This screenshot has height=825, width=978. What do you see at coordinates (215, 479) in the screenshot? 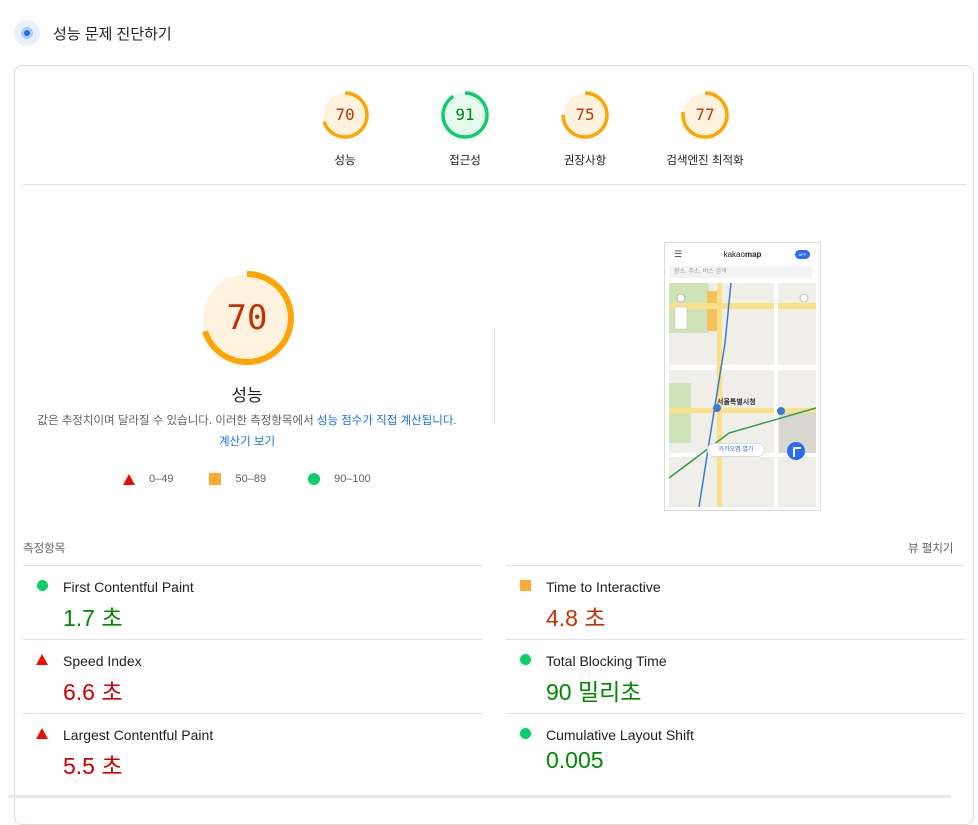
I see `square-icon` at bounding box center [215, 479].